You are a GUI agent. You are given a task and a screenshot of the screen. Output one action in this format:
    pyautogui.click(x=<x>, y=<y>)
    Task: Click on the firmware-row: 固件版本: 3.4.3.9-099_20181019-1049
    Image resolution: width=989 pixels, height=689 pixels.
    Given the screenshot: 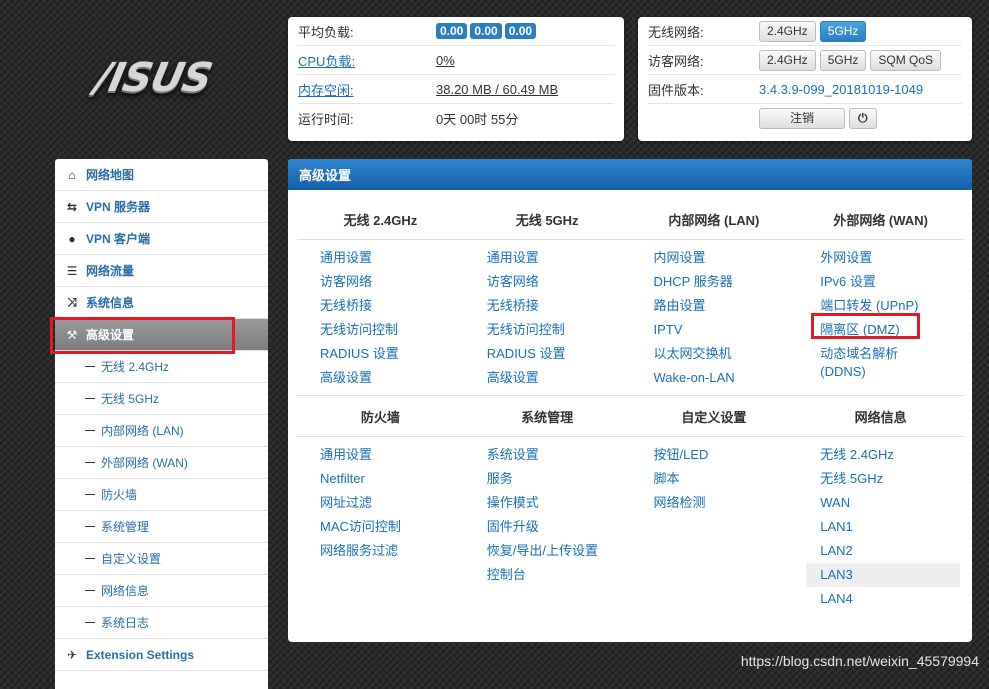 What is the action you would take?
    pyautogui.click(x=805, y=89)
    